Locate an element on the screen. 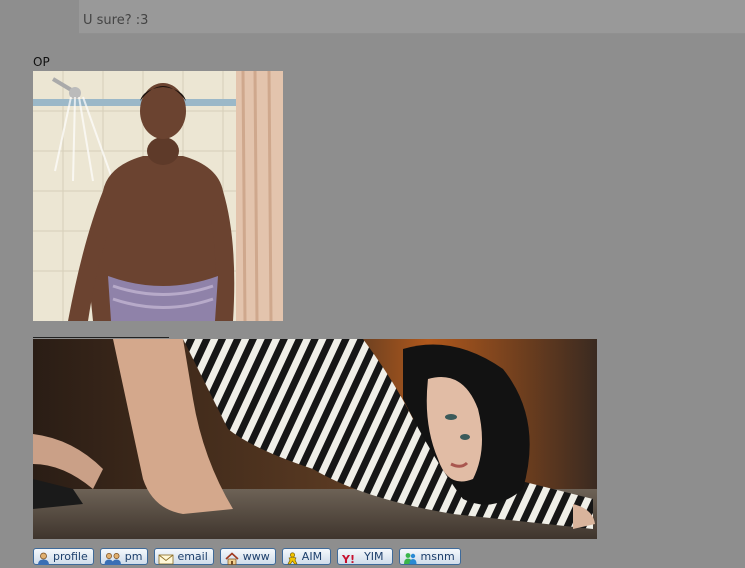 The height and width of the screenshot is (568, 745). aim-button: AIM is located at coordinates (306, 556).